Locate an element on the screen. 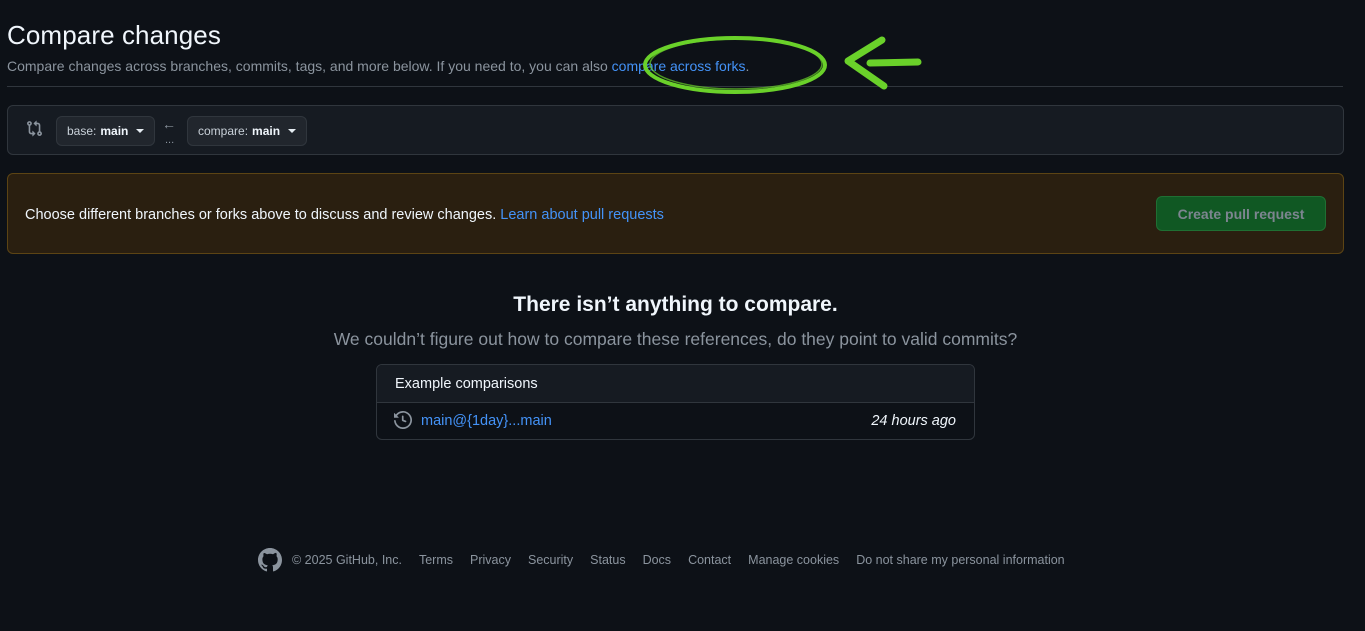 This screenshot has width=1365, height=631. example-time: 24 hours ago is located at coordinates (913, 421).